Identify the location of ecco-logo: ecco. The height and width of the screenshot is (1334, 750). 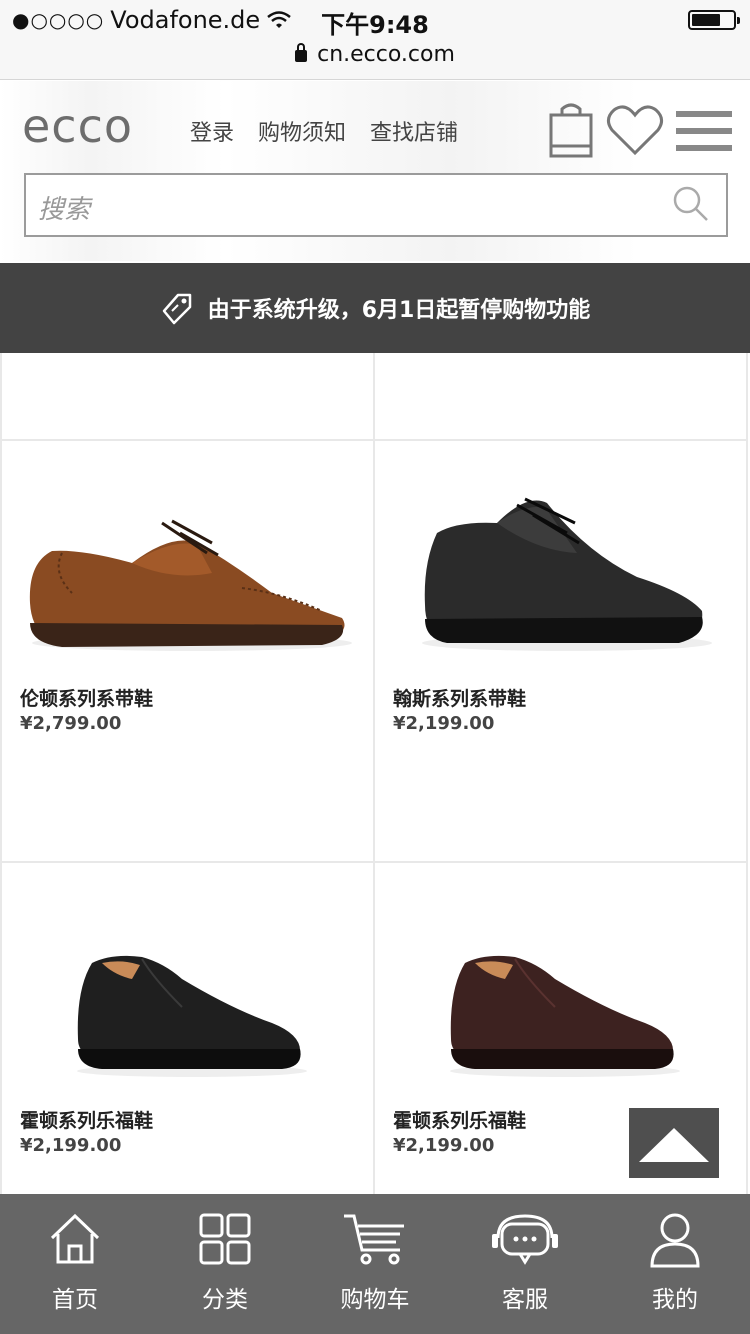
(77, 126).